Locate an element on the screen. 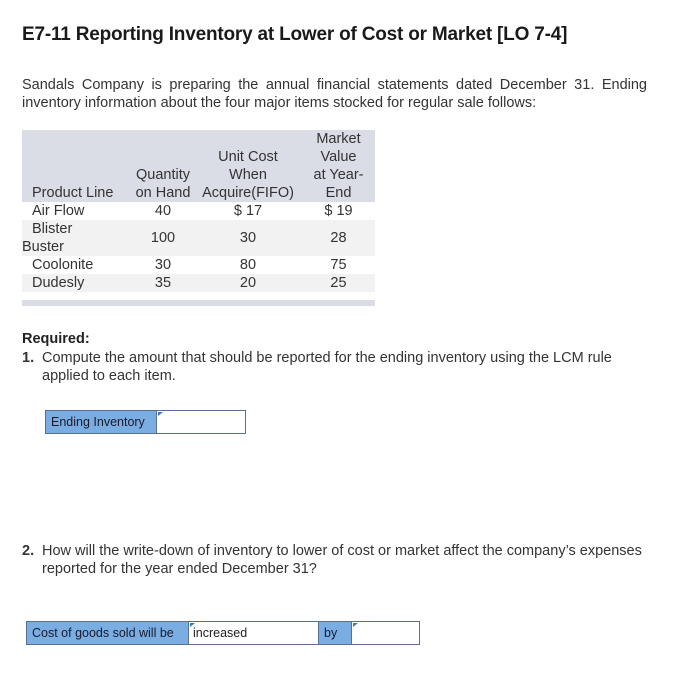 The height and width of the screenshot is (674, 681). cogs-label: Cost of goods sold will be is located at coordinates (108, 633).